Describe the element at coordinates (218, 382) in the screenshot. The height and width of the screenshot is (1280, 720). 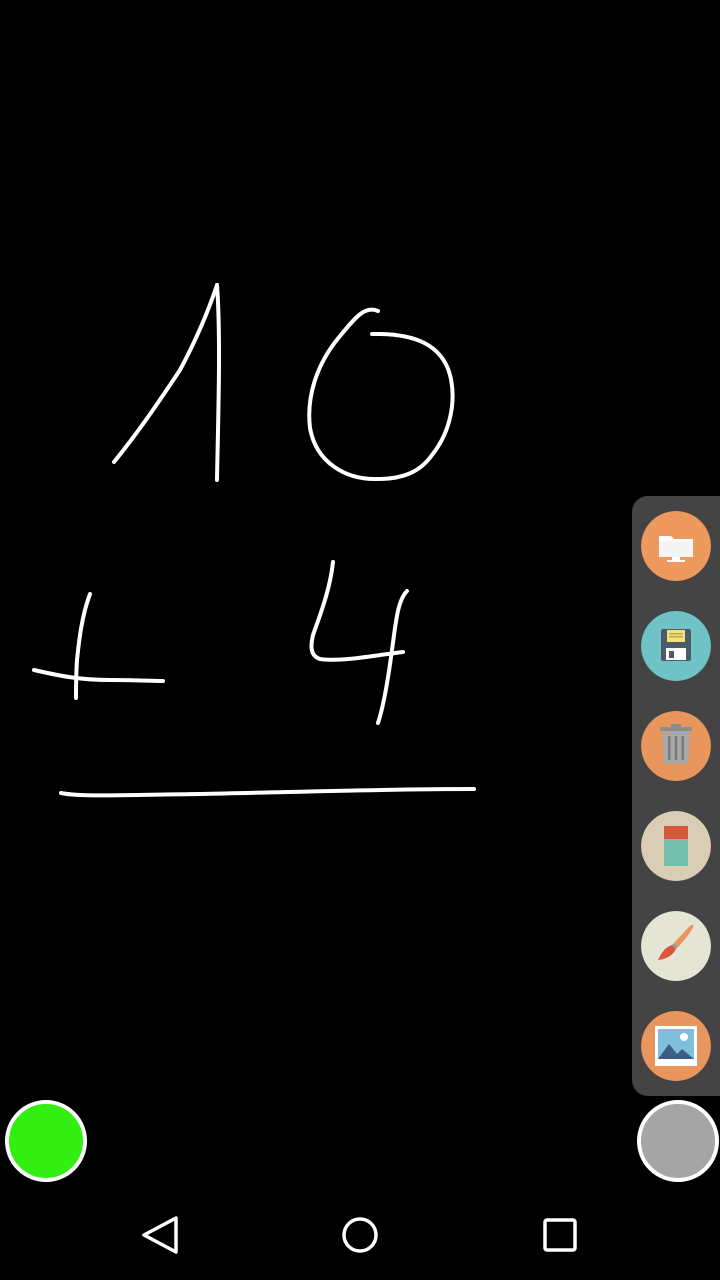
I see `stroke-digit-one-vertical` at that location.